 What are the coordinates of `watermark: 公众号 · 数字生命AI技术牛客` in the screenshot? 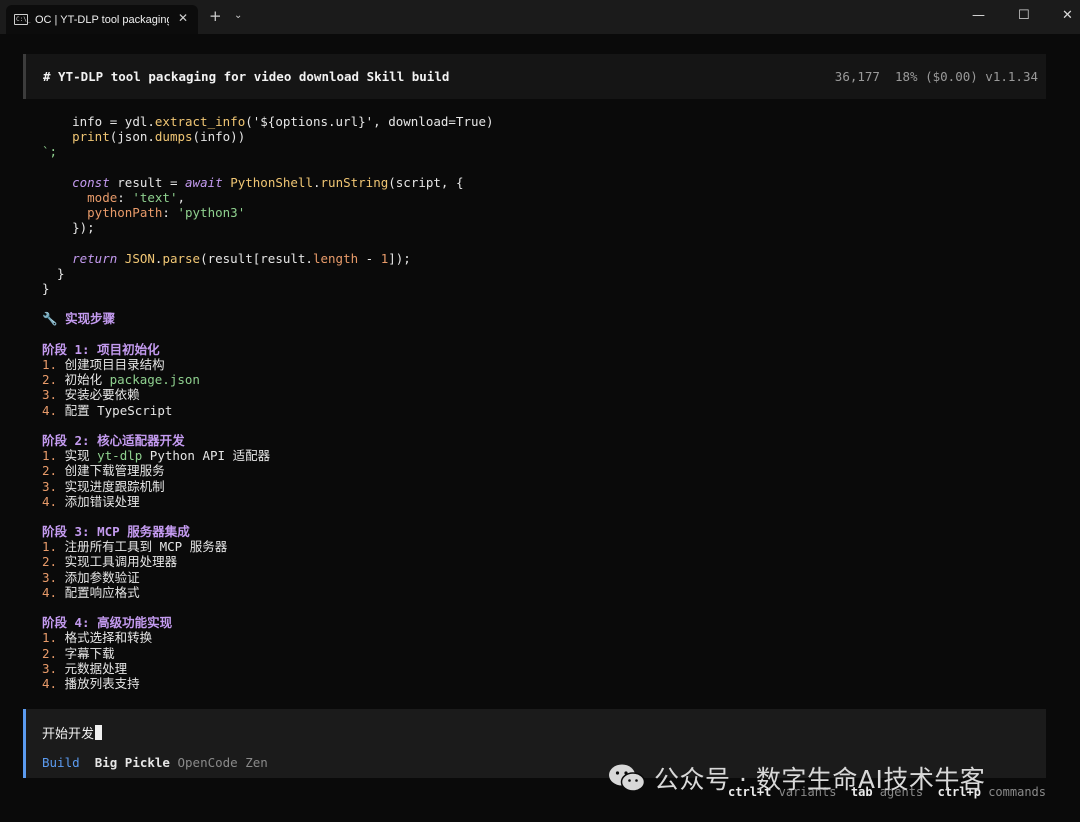 It's located at (796, 778).